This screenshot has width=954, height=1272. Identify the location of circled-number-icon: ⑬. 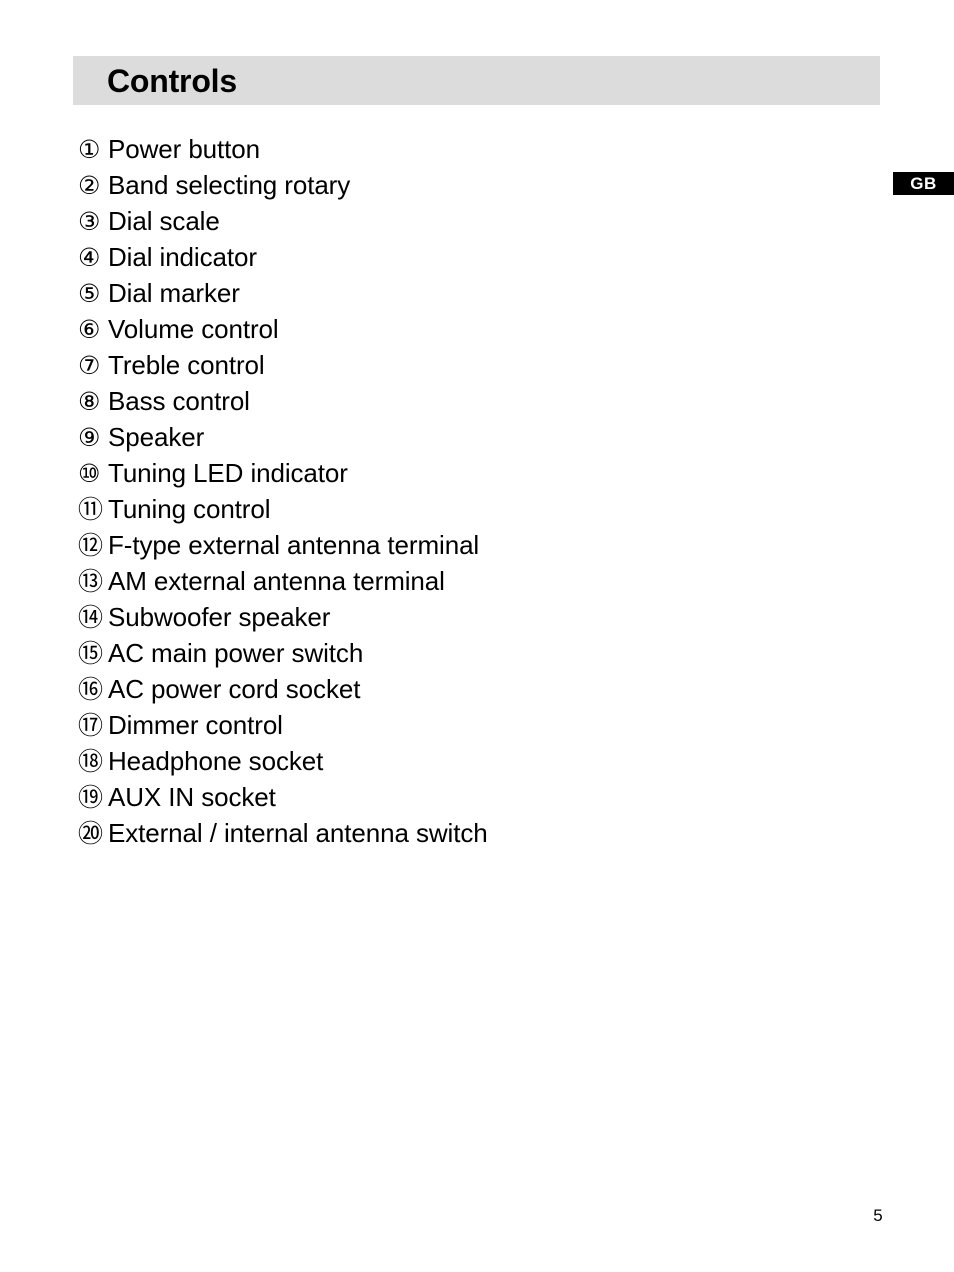
(91, 581).